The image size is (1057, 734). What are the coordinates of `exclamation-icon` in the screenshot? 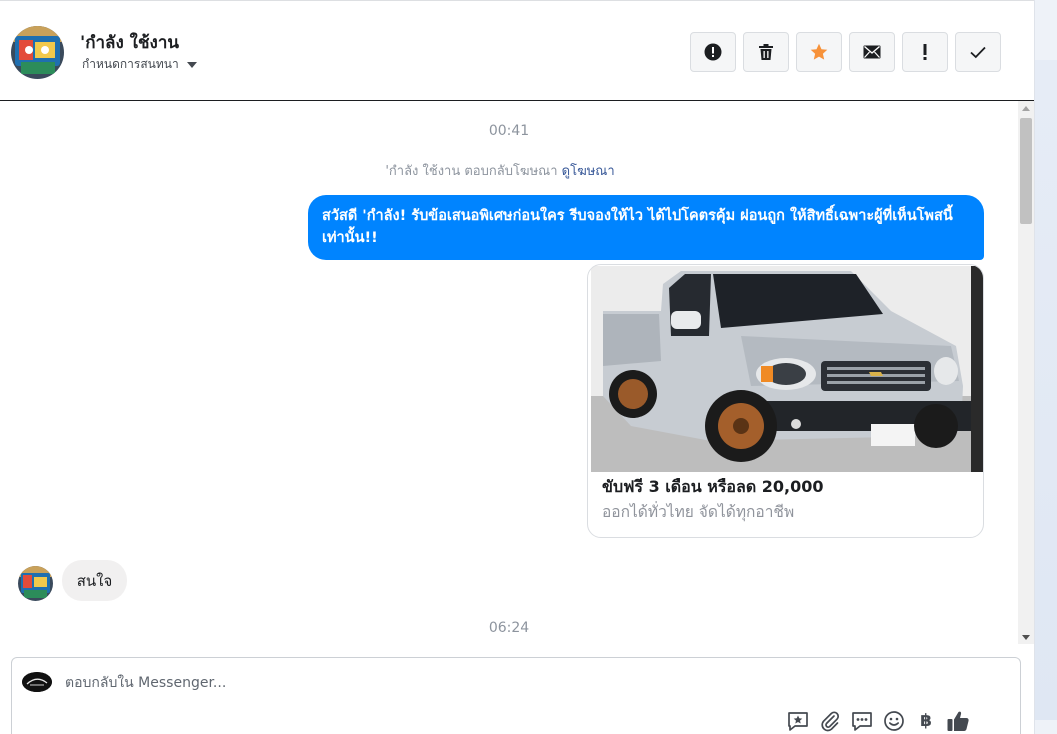 It's located at (925, 52).